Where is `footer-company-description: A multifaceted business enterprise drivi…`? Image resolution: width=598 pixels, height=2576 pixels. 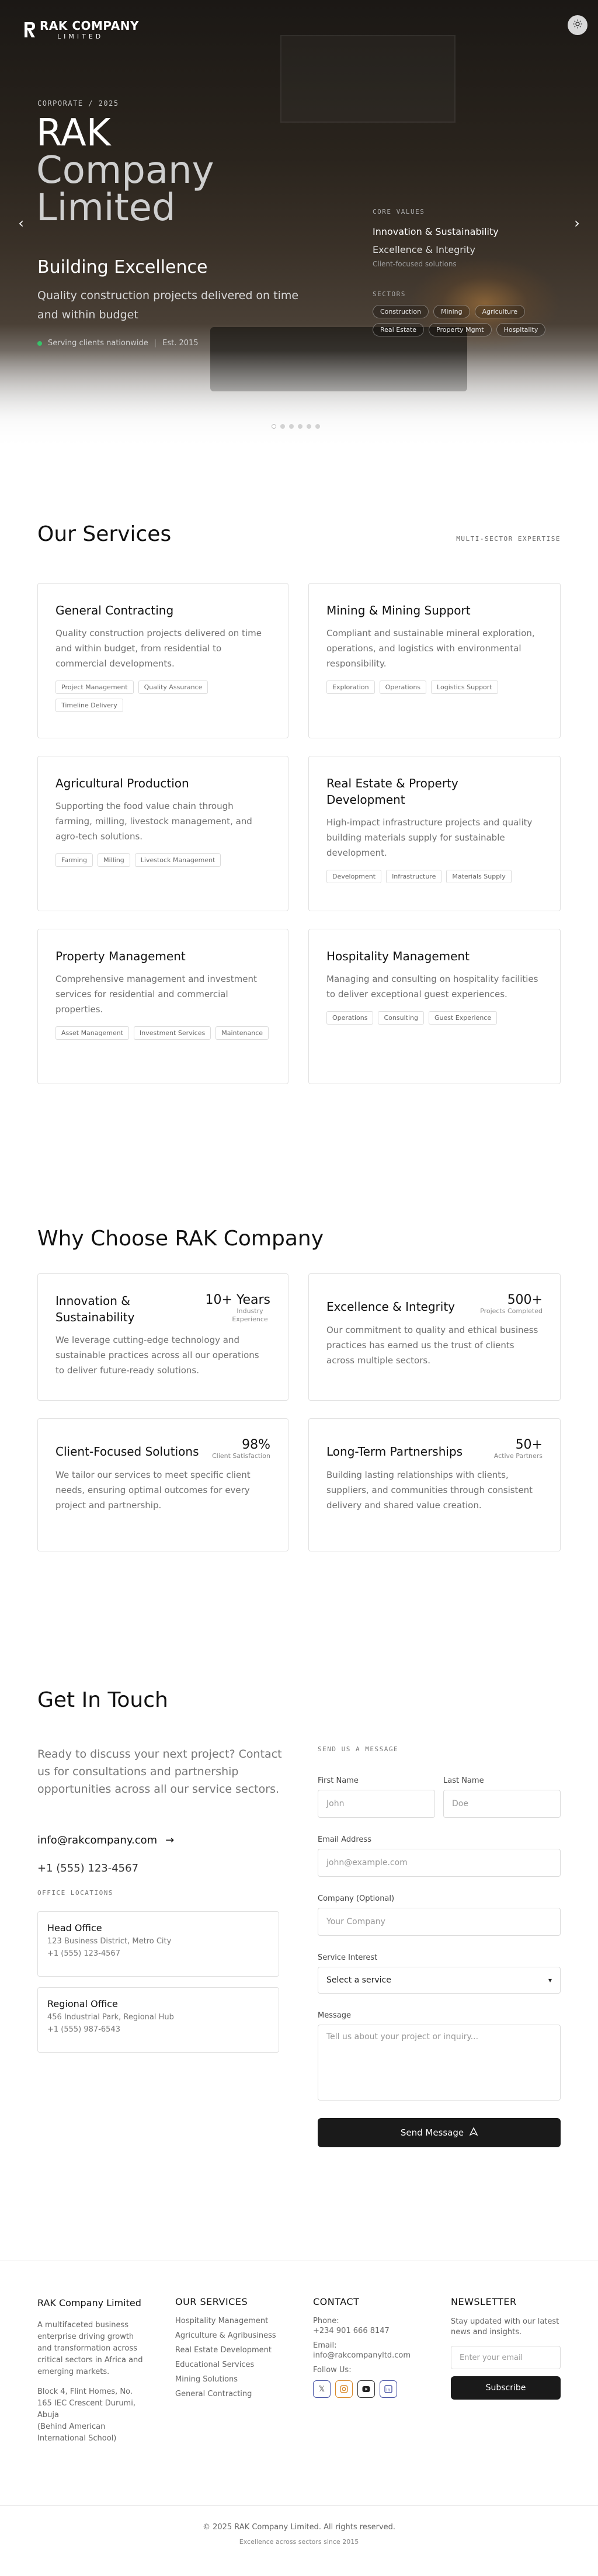 footer-company-description: A multifaceted business enterprise drivi… is located at coordinates (90, 2348).